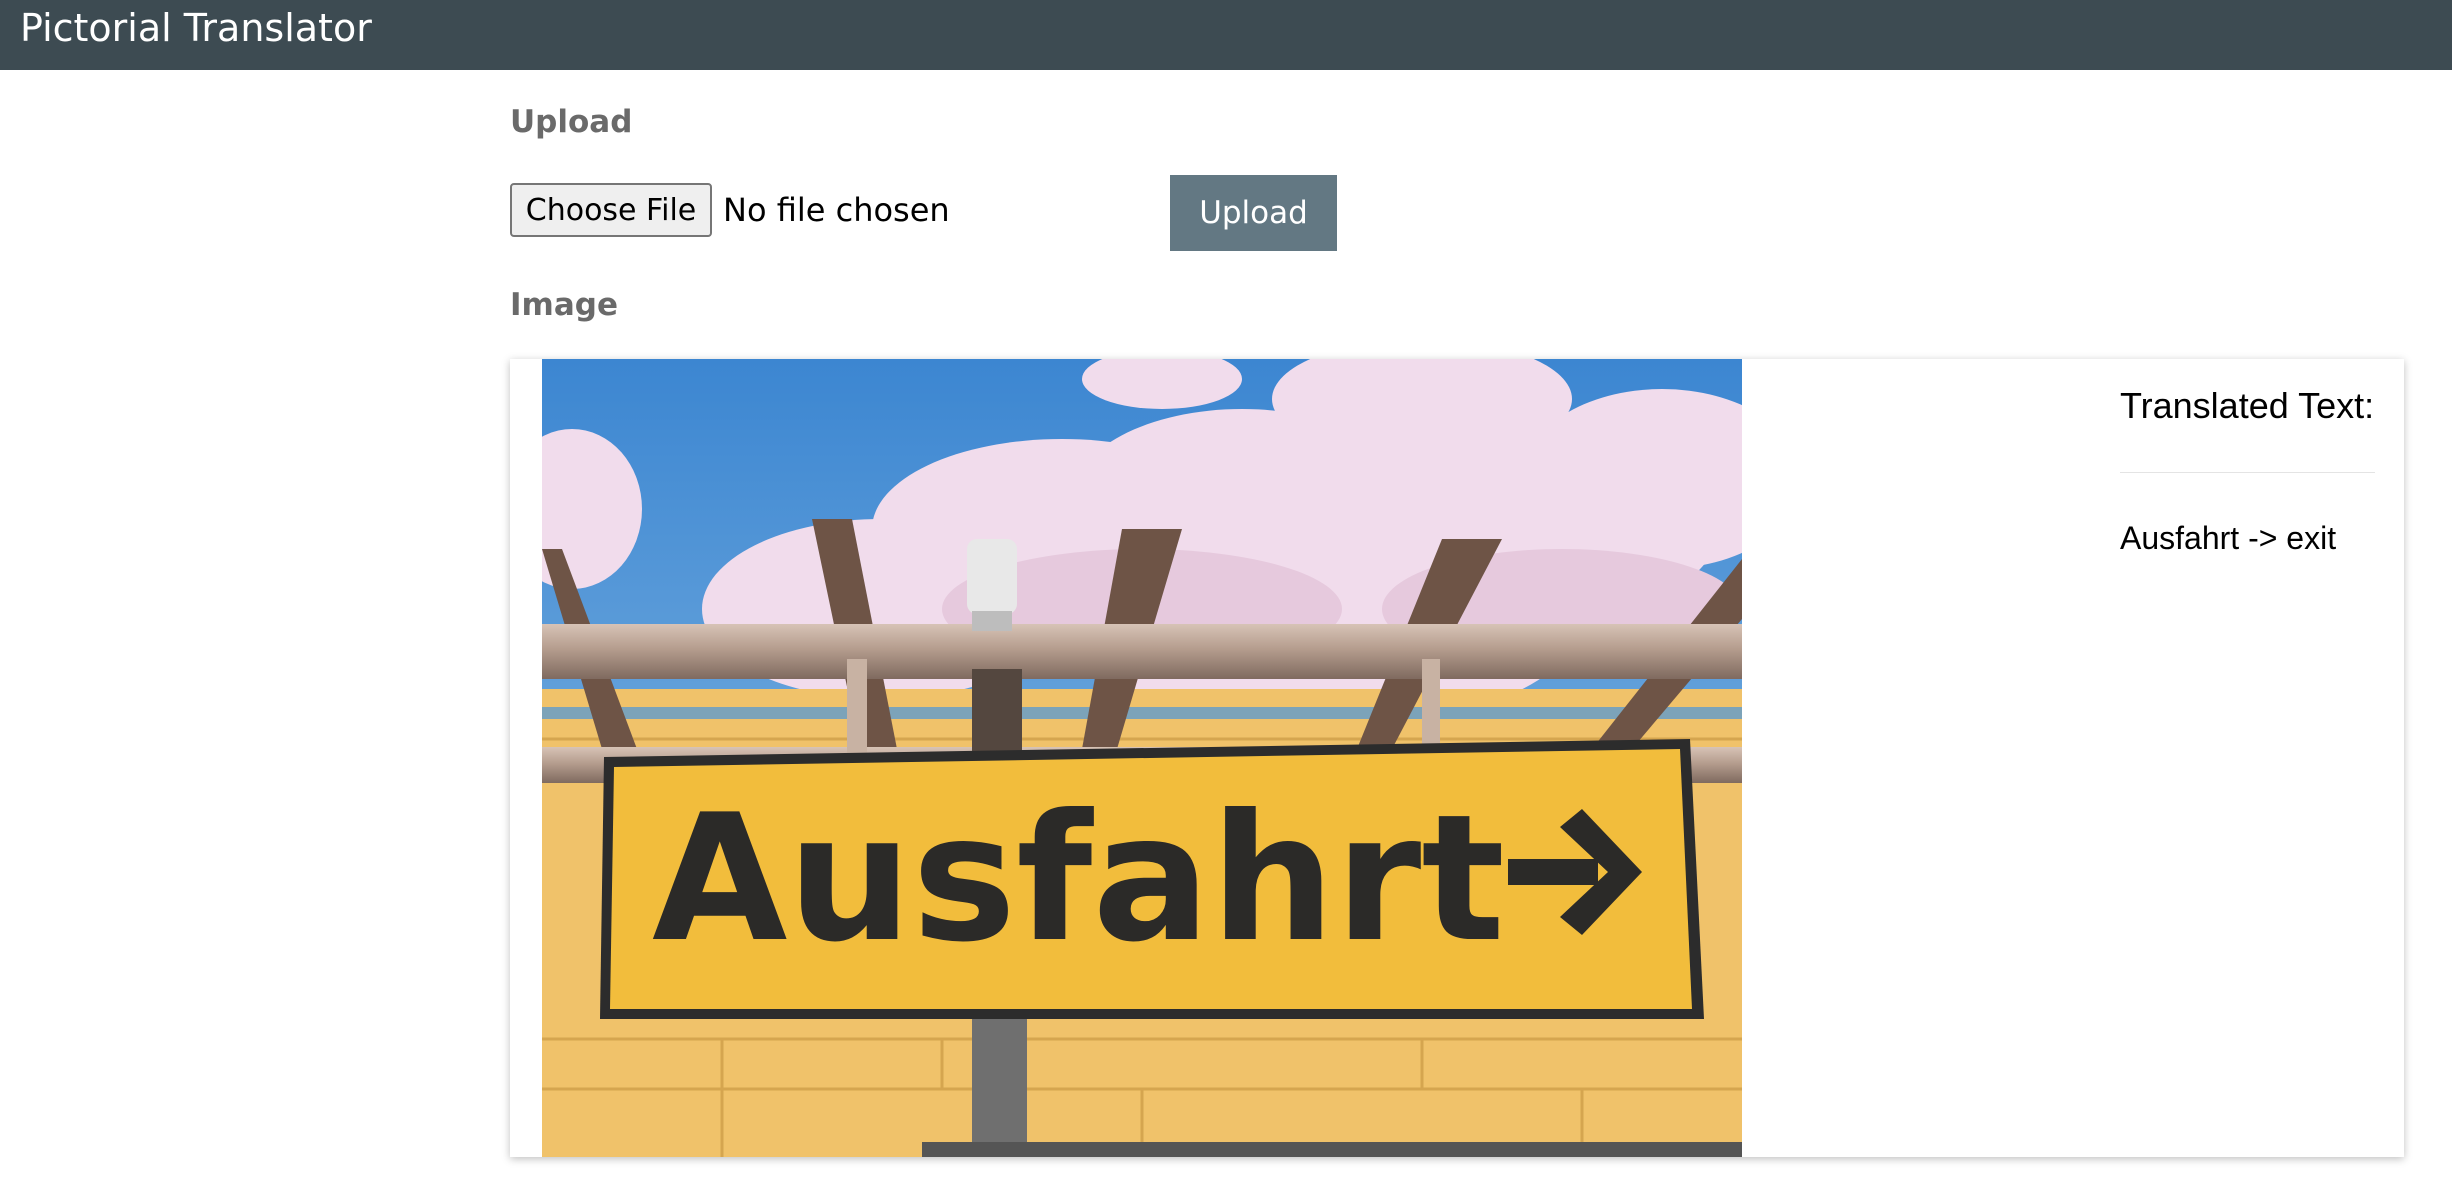  What do you see at coordinates (571, 122) in the screenshot?
I see `upload-section-label: Upload` at bounding box center [571, 122].